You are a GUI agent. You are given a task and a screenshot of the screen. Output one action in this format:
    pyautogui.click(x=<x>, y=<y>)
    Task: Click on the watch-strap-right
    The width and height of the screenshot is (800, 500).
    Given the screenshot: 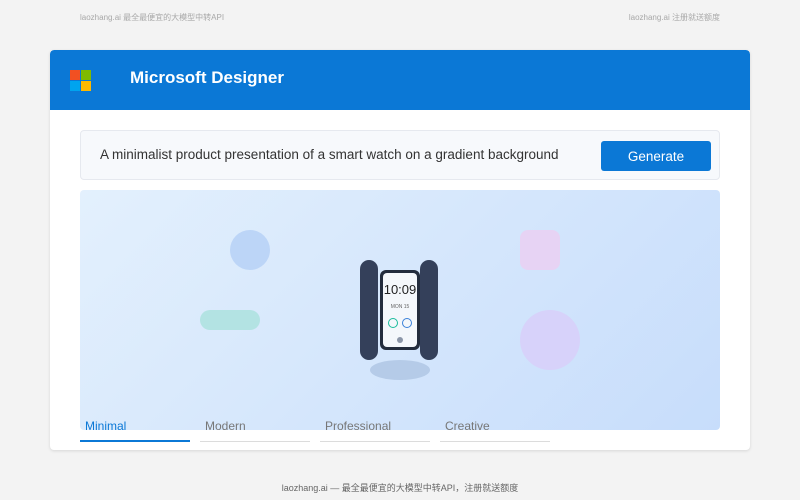 What is the action you would take?
    pyautogui.click(x=429, y=310)
    